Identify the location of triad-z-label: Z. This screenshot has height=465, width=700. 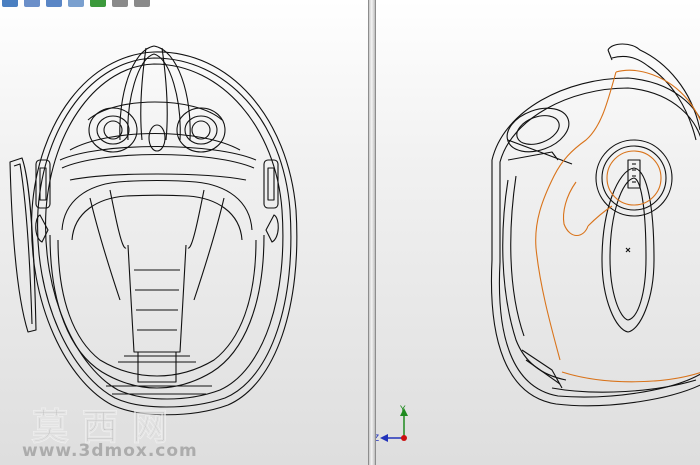
(377, 439).